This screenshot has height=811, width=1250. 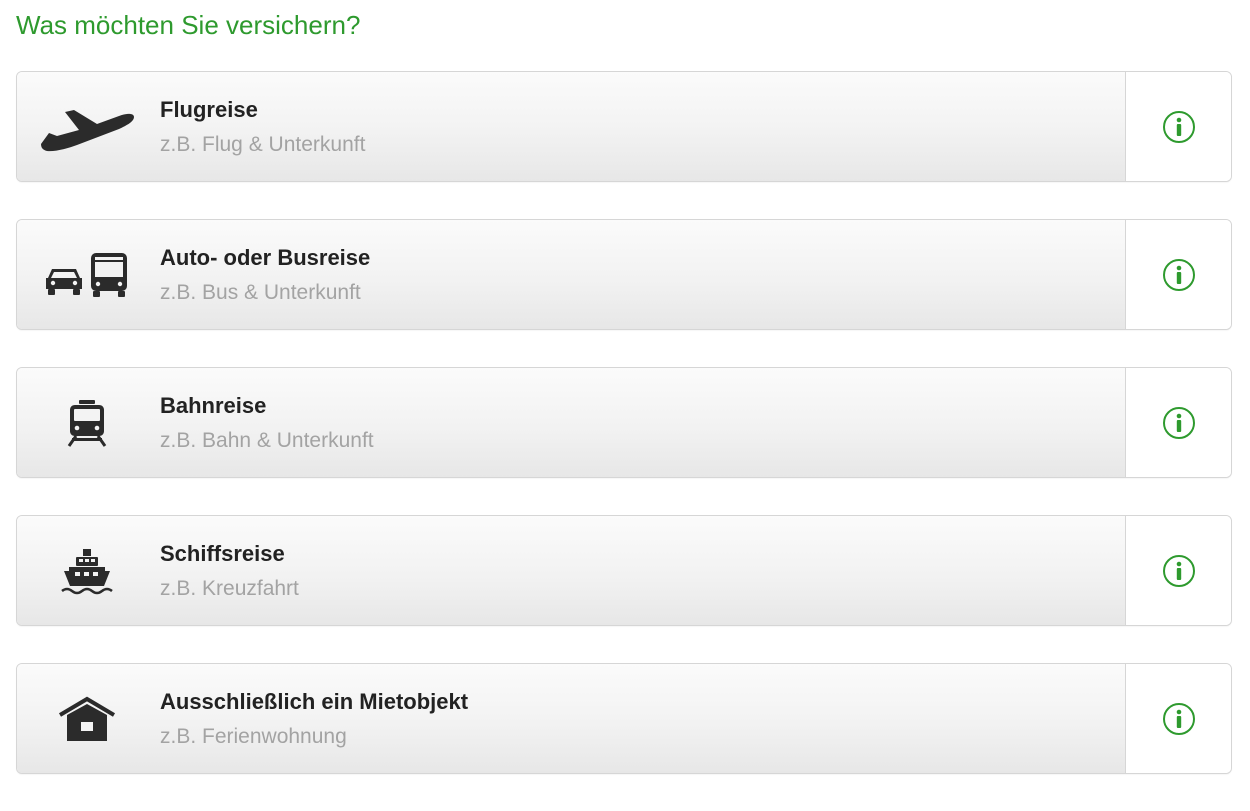 I want to click on airplane-icon, so click(x=87, y=127).